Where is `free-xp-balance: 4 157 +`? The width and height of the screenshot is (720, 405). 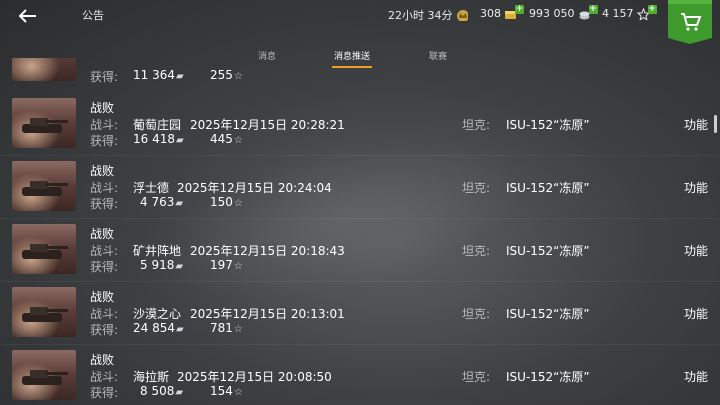
free-xp-balance: 4 157 + is located at coordinates (629, 12).